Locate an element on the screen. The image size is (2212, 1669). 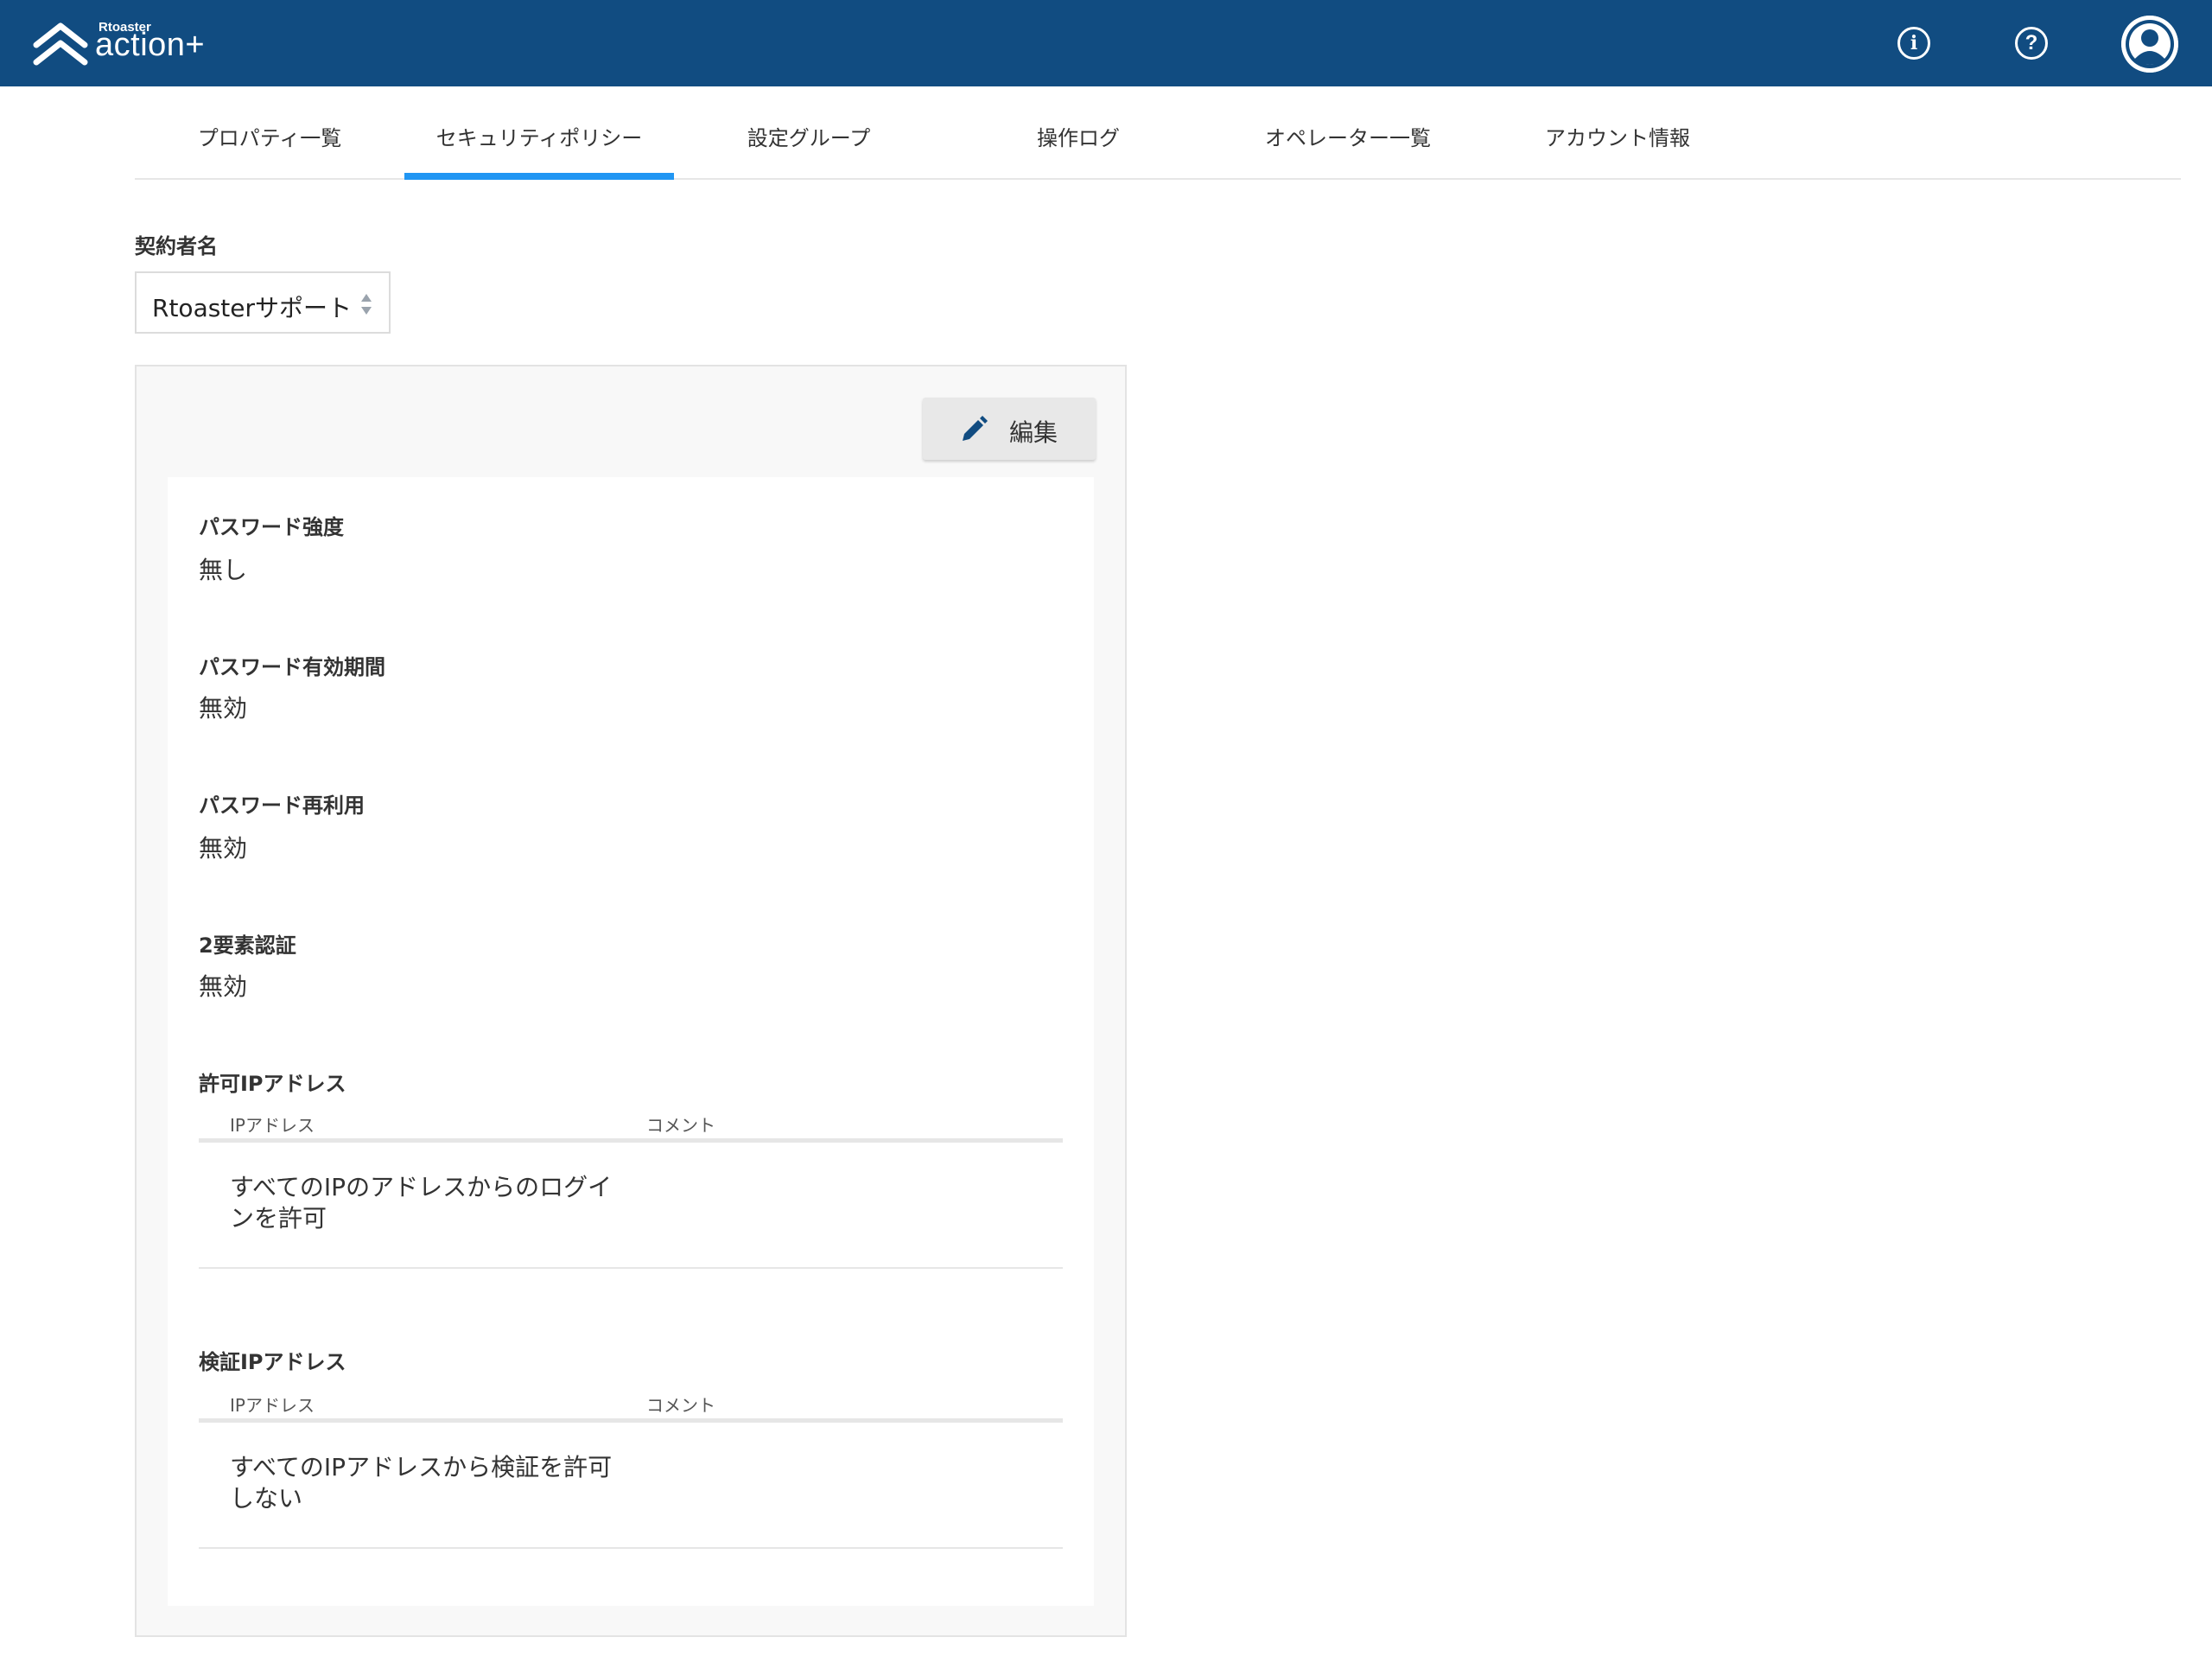
allowed-ip-title: 許可IPアドレス is located at coordinates (272, 1084).